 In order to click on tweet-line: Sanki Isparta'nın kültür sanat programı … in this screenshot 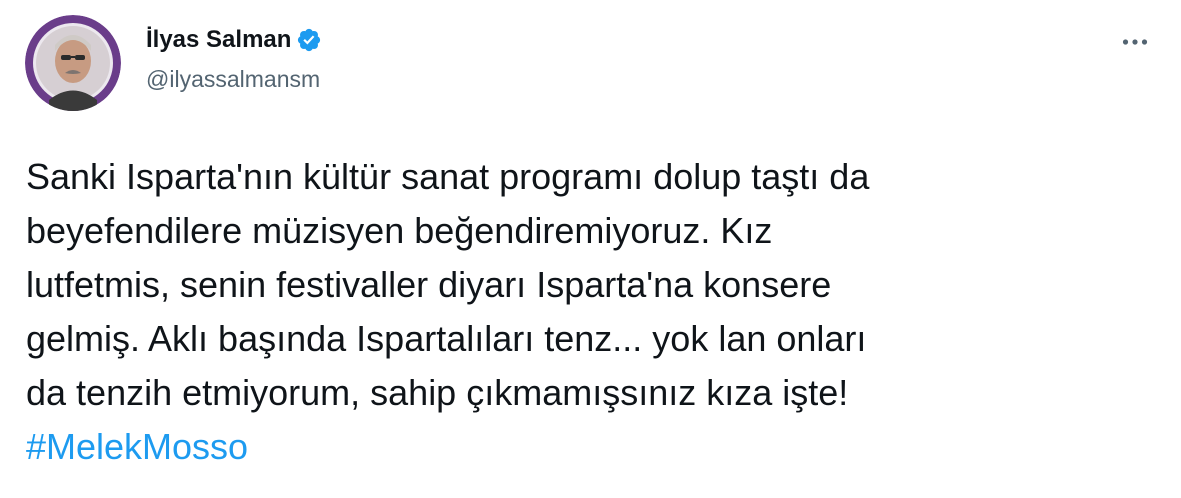, I will do `click(448, 176)`.